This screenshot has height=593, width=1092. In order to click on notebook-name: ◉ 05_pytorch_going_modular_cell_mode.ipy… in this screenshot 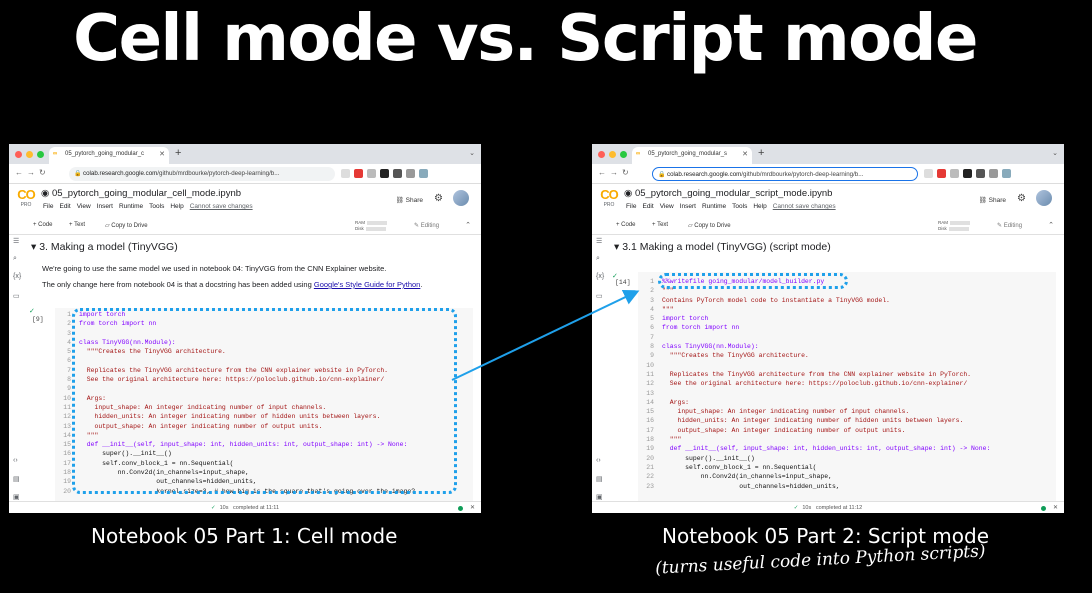, I will do `click(141, 193)`.